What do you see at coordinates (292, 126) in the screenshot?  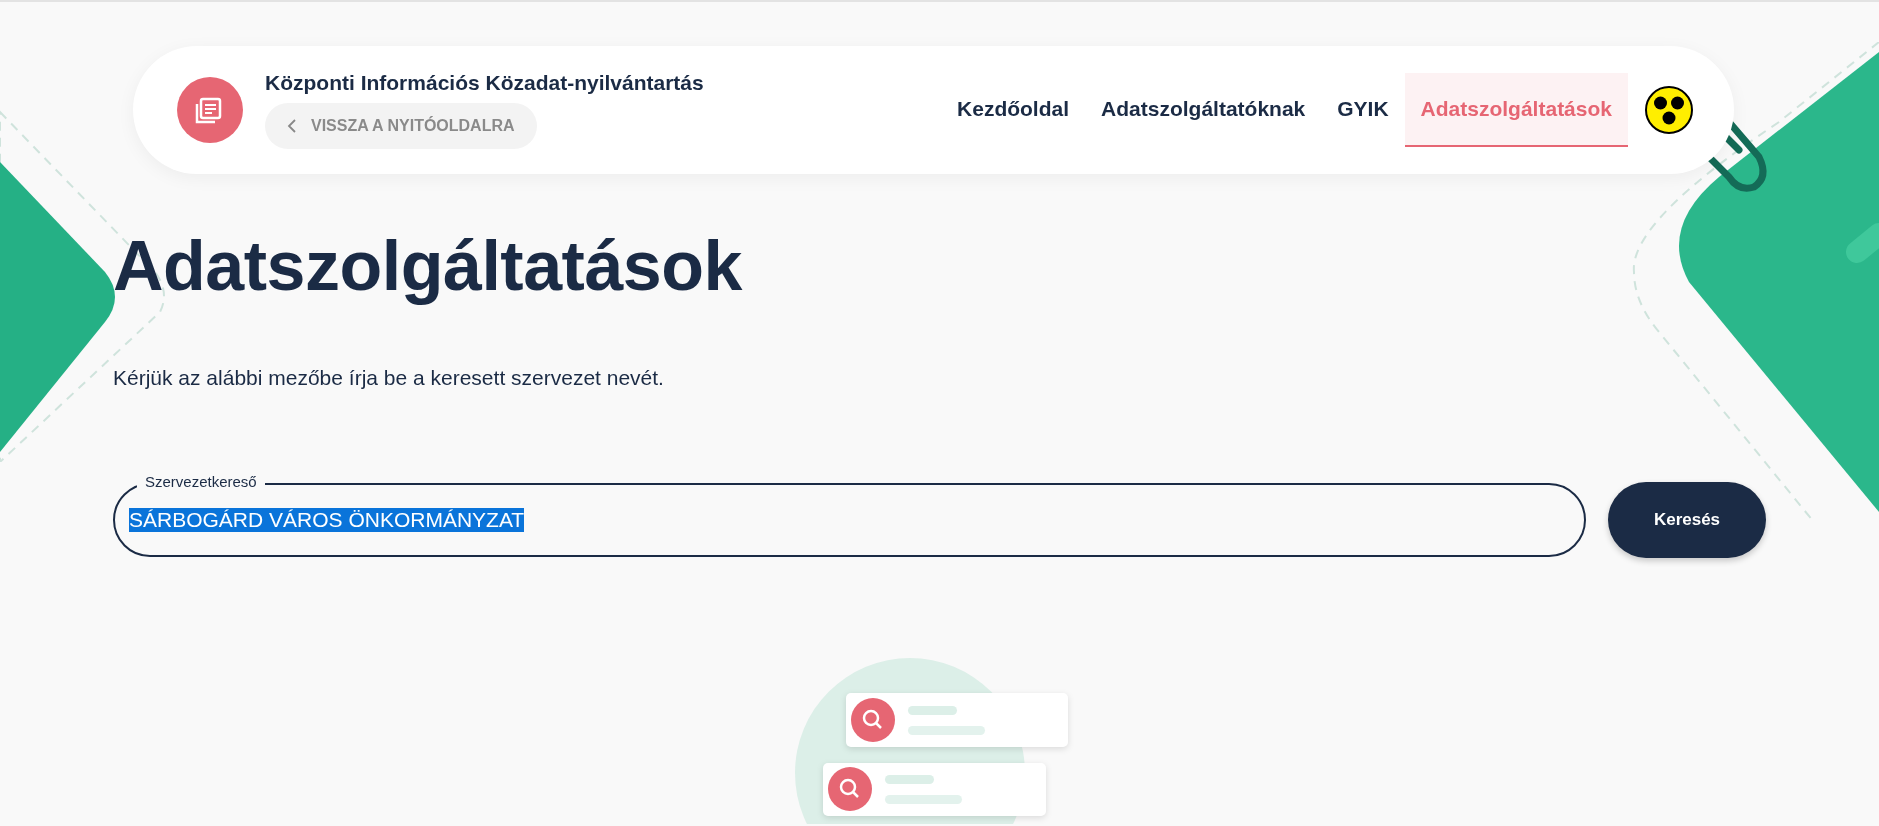 I see `chevron-left-icon` at bounding box center [292, 126].